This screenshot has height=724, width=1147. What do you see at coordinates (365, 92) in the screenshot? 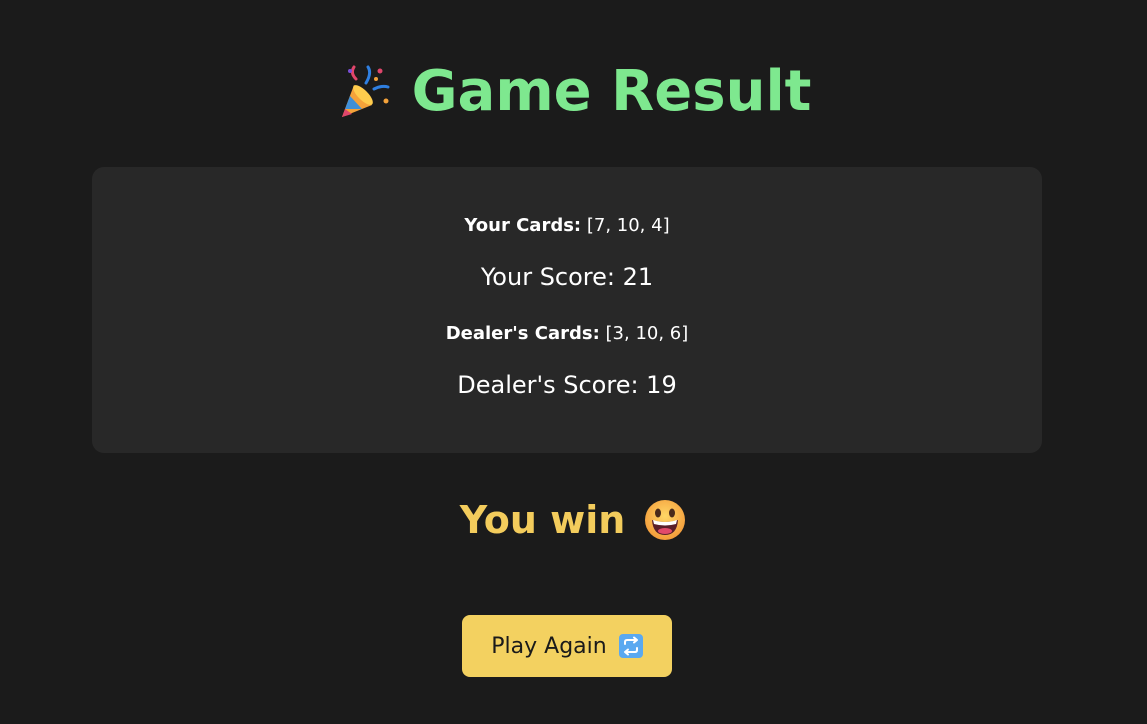
I see `party-popper-icon` at bounding box center [365, 92].